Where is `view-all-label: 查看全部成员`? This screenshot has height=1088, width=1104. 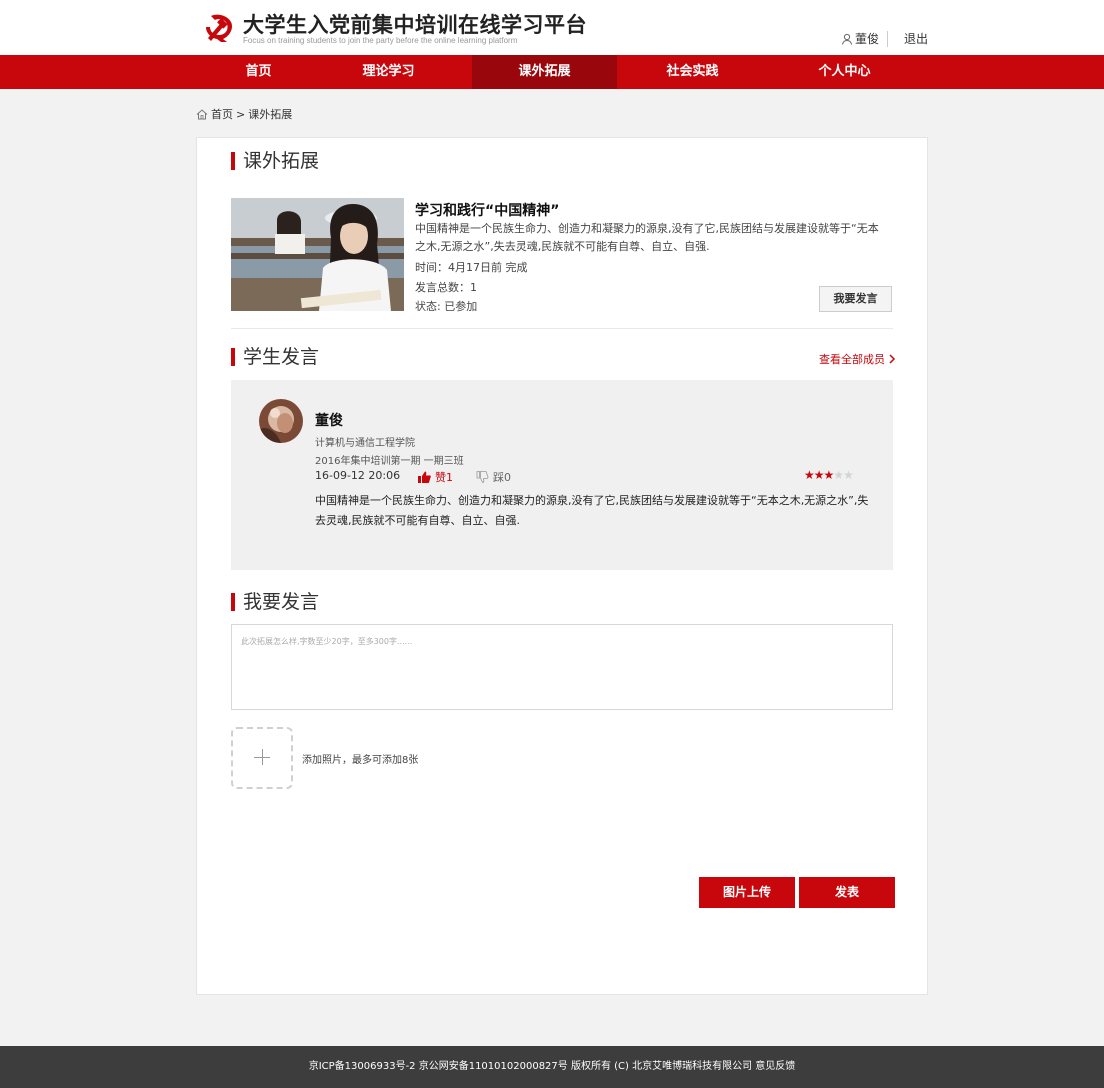 view-all-label: 查看全部成员 is located at coordinates (852, 359).